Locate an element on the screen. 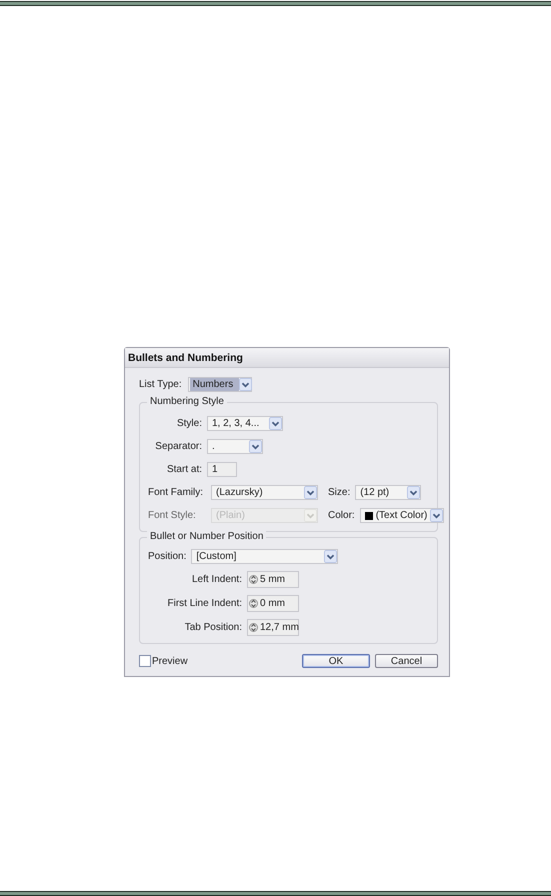  spinner-field: 0 mm is located at coordinates (273, 603).